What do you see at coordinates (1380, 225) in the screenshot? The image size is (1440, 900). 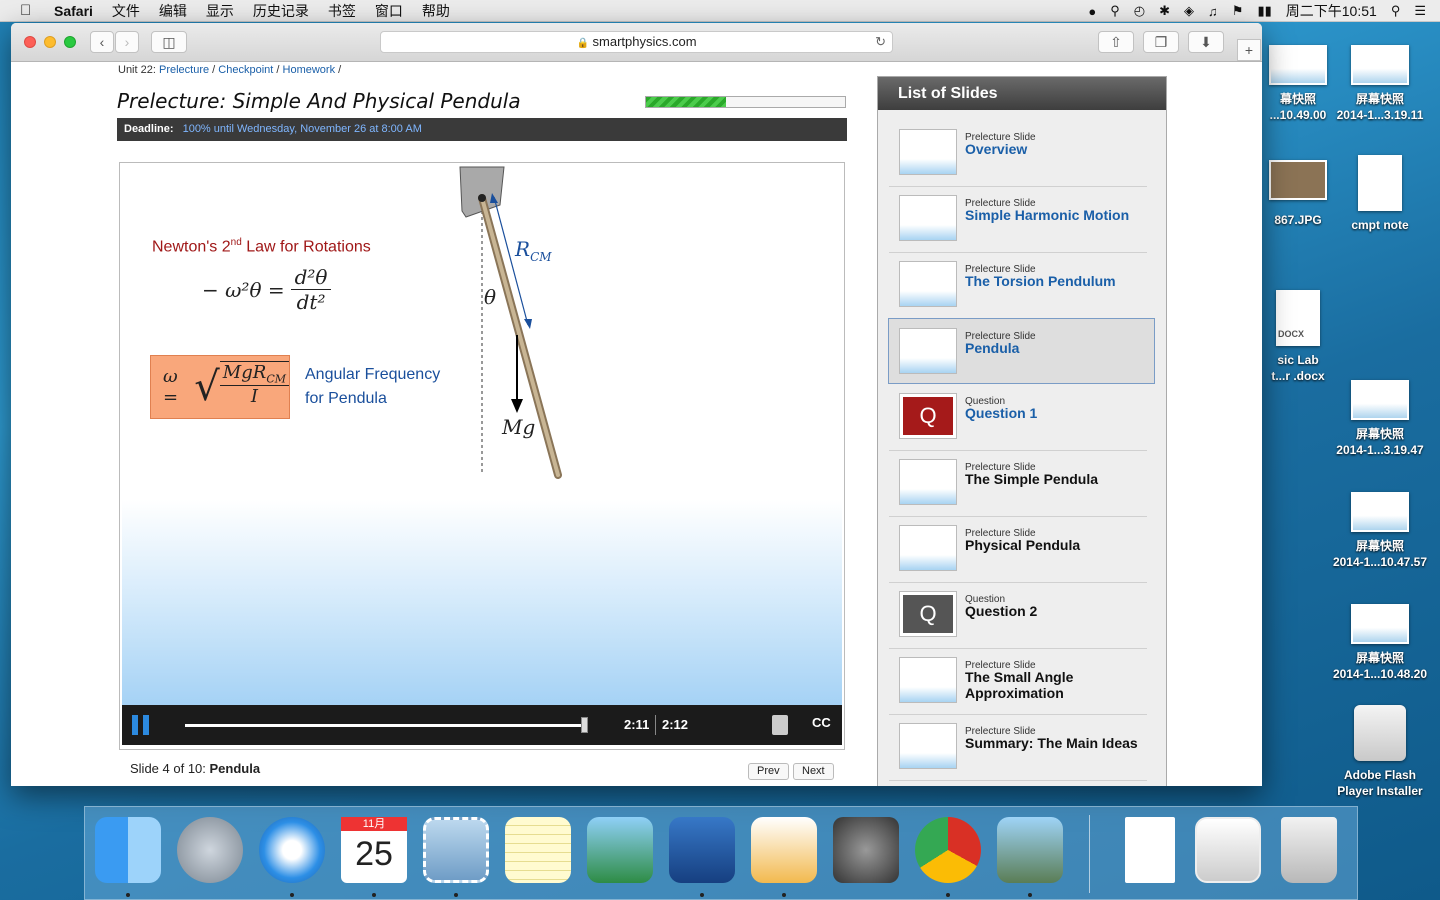 I see `desktop-icon-label: cmpt note` at bounding box center [1380, 225].